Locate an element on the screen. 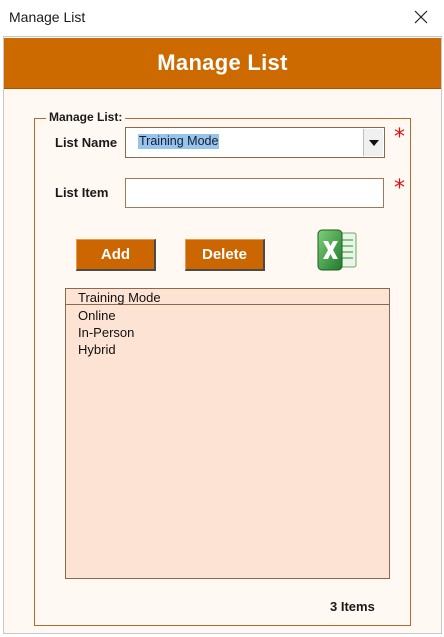 The width and height of the screenshot is (444, 637). list-item-required-marker: * is located at coordinates (399, 188).